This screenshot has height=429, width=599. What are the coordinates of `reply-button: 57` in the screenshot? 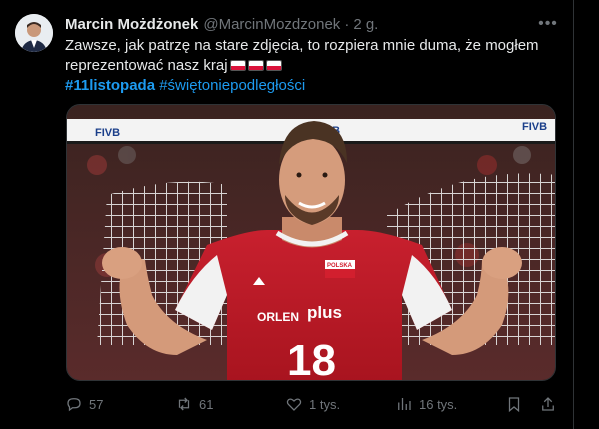 It's located at (84, 404).